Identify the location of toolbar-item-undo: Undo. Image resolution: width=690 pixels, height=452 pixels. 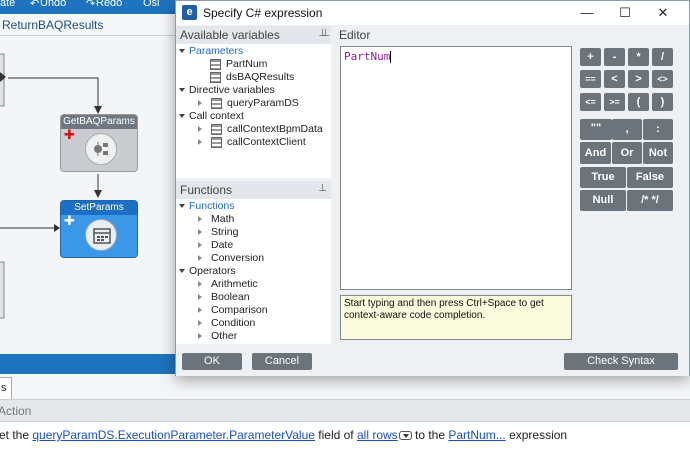
(53, 4).